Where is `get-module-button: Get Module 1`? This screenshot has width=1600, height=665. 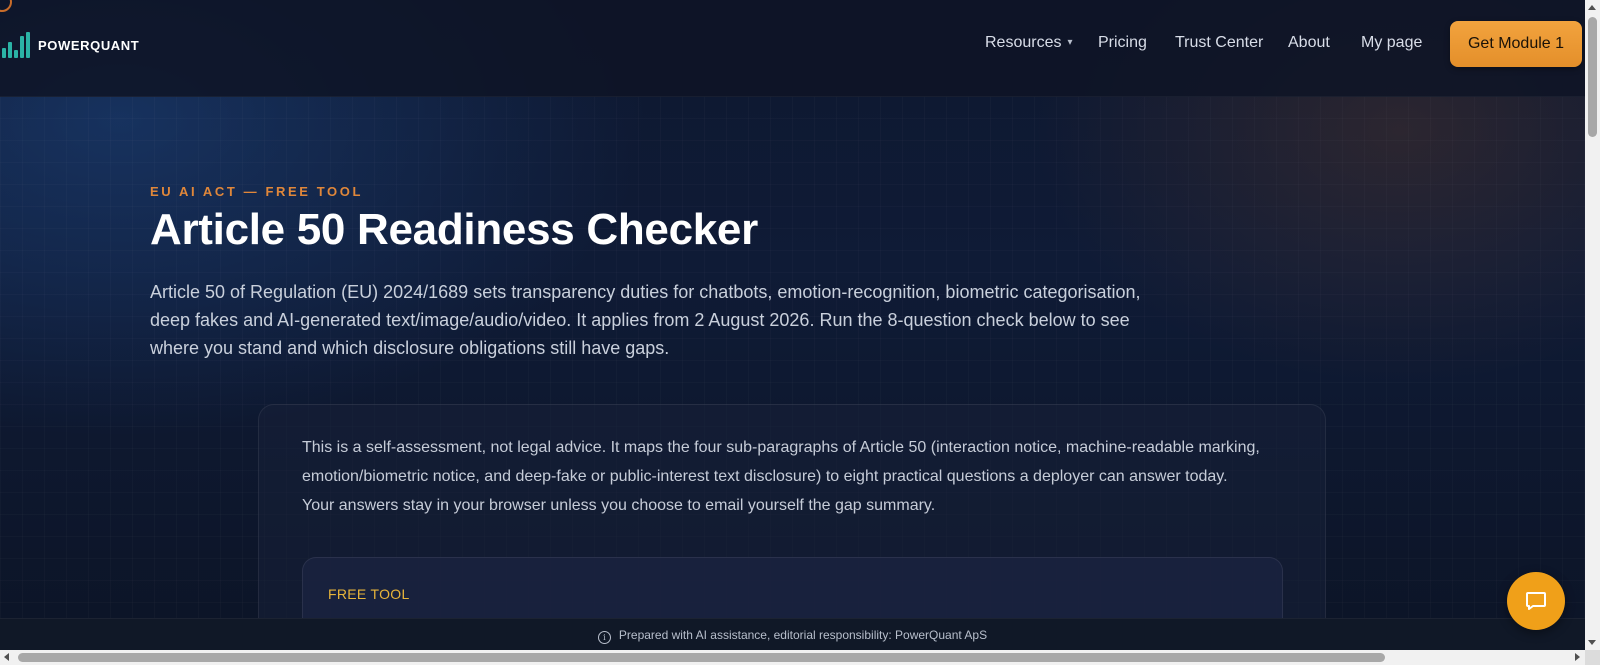
get-module-button: Get Module 1 is located at coordinates (1516, 44).